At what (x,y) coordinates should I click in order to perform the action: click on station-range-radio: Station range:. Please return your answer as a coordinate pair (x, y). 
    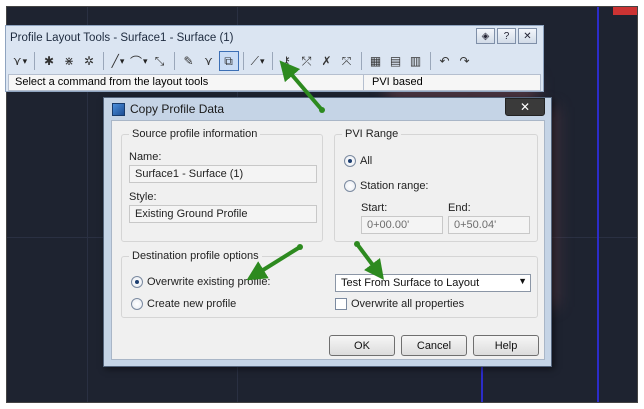
    Looking at the image, I should click on (386, 186).